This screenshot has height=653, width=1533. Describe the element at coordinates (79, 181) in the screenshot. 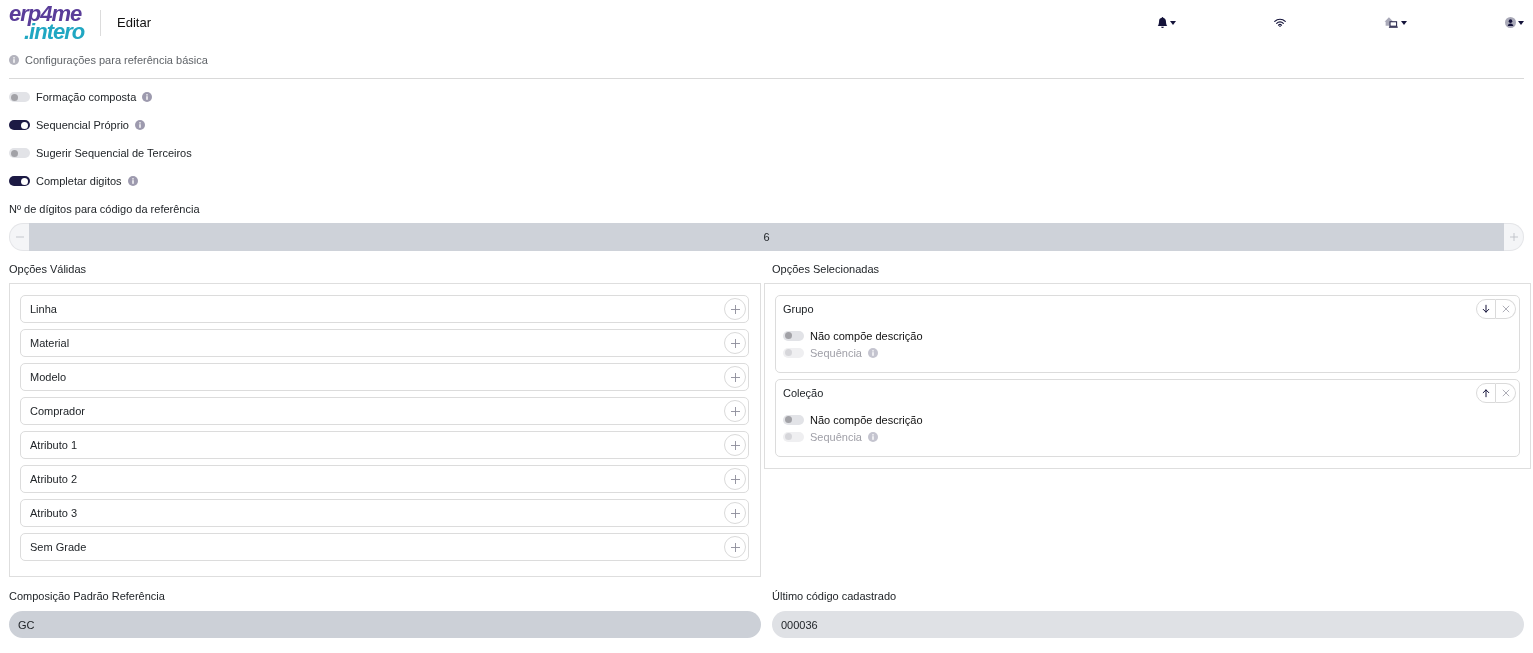

I see `toggle-label: Completar digitos` at that location.